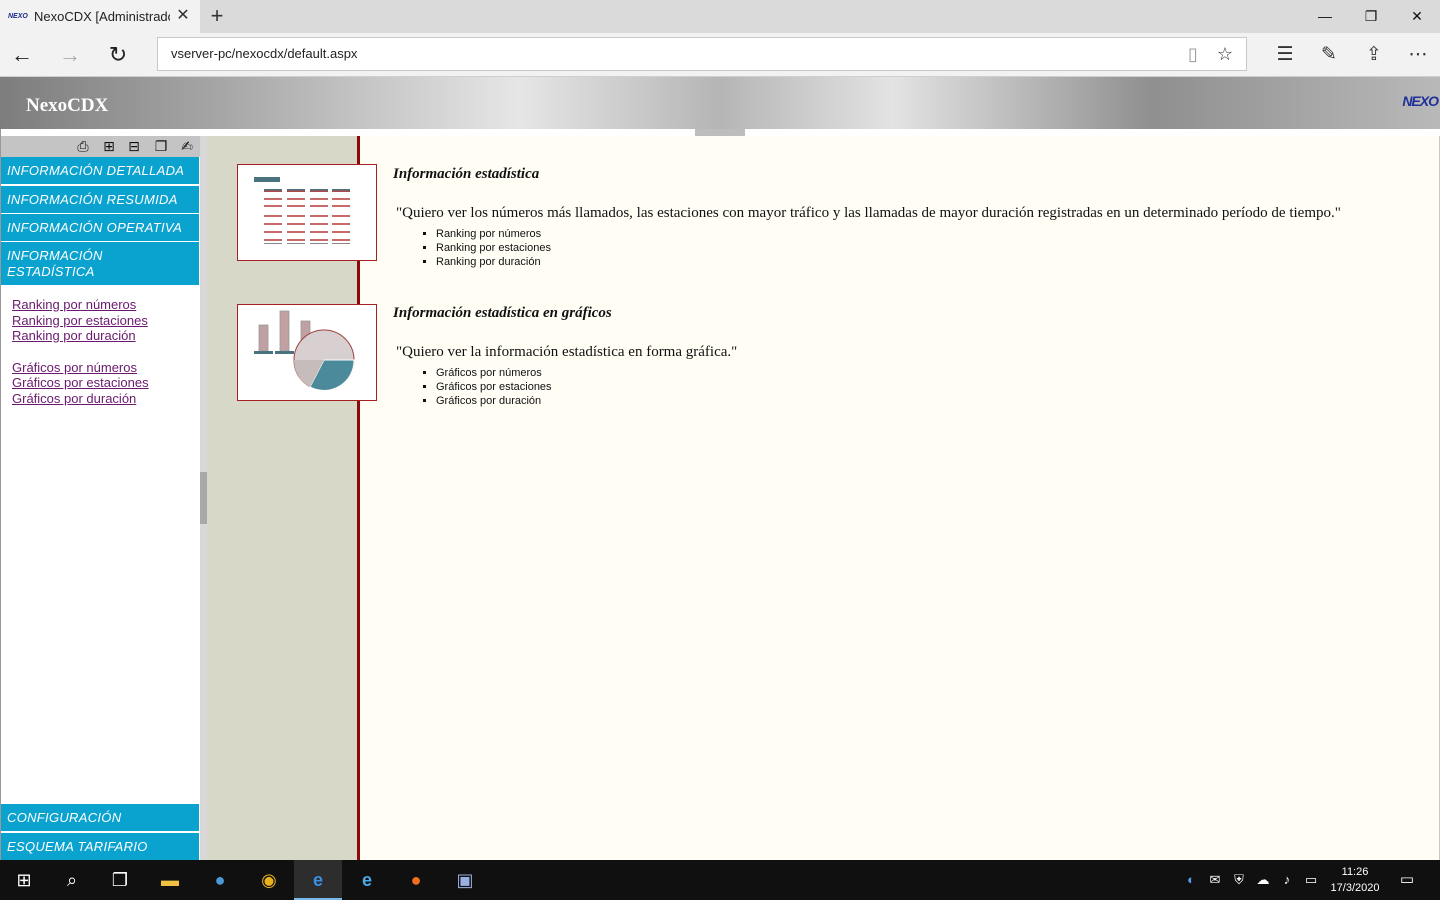 The height and width of the screenshot is (900, 1440). Describe the element at coordinates (416, 880) in the screenshot. I see `firefox-icon: ●` at that location.